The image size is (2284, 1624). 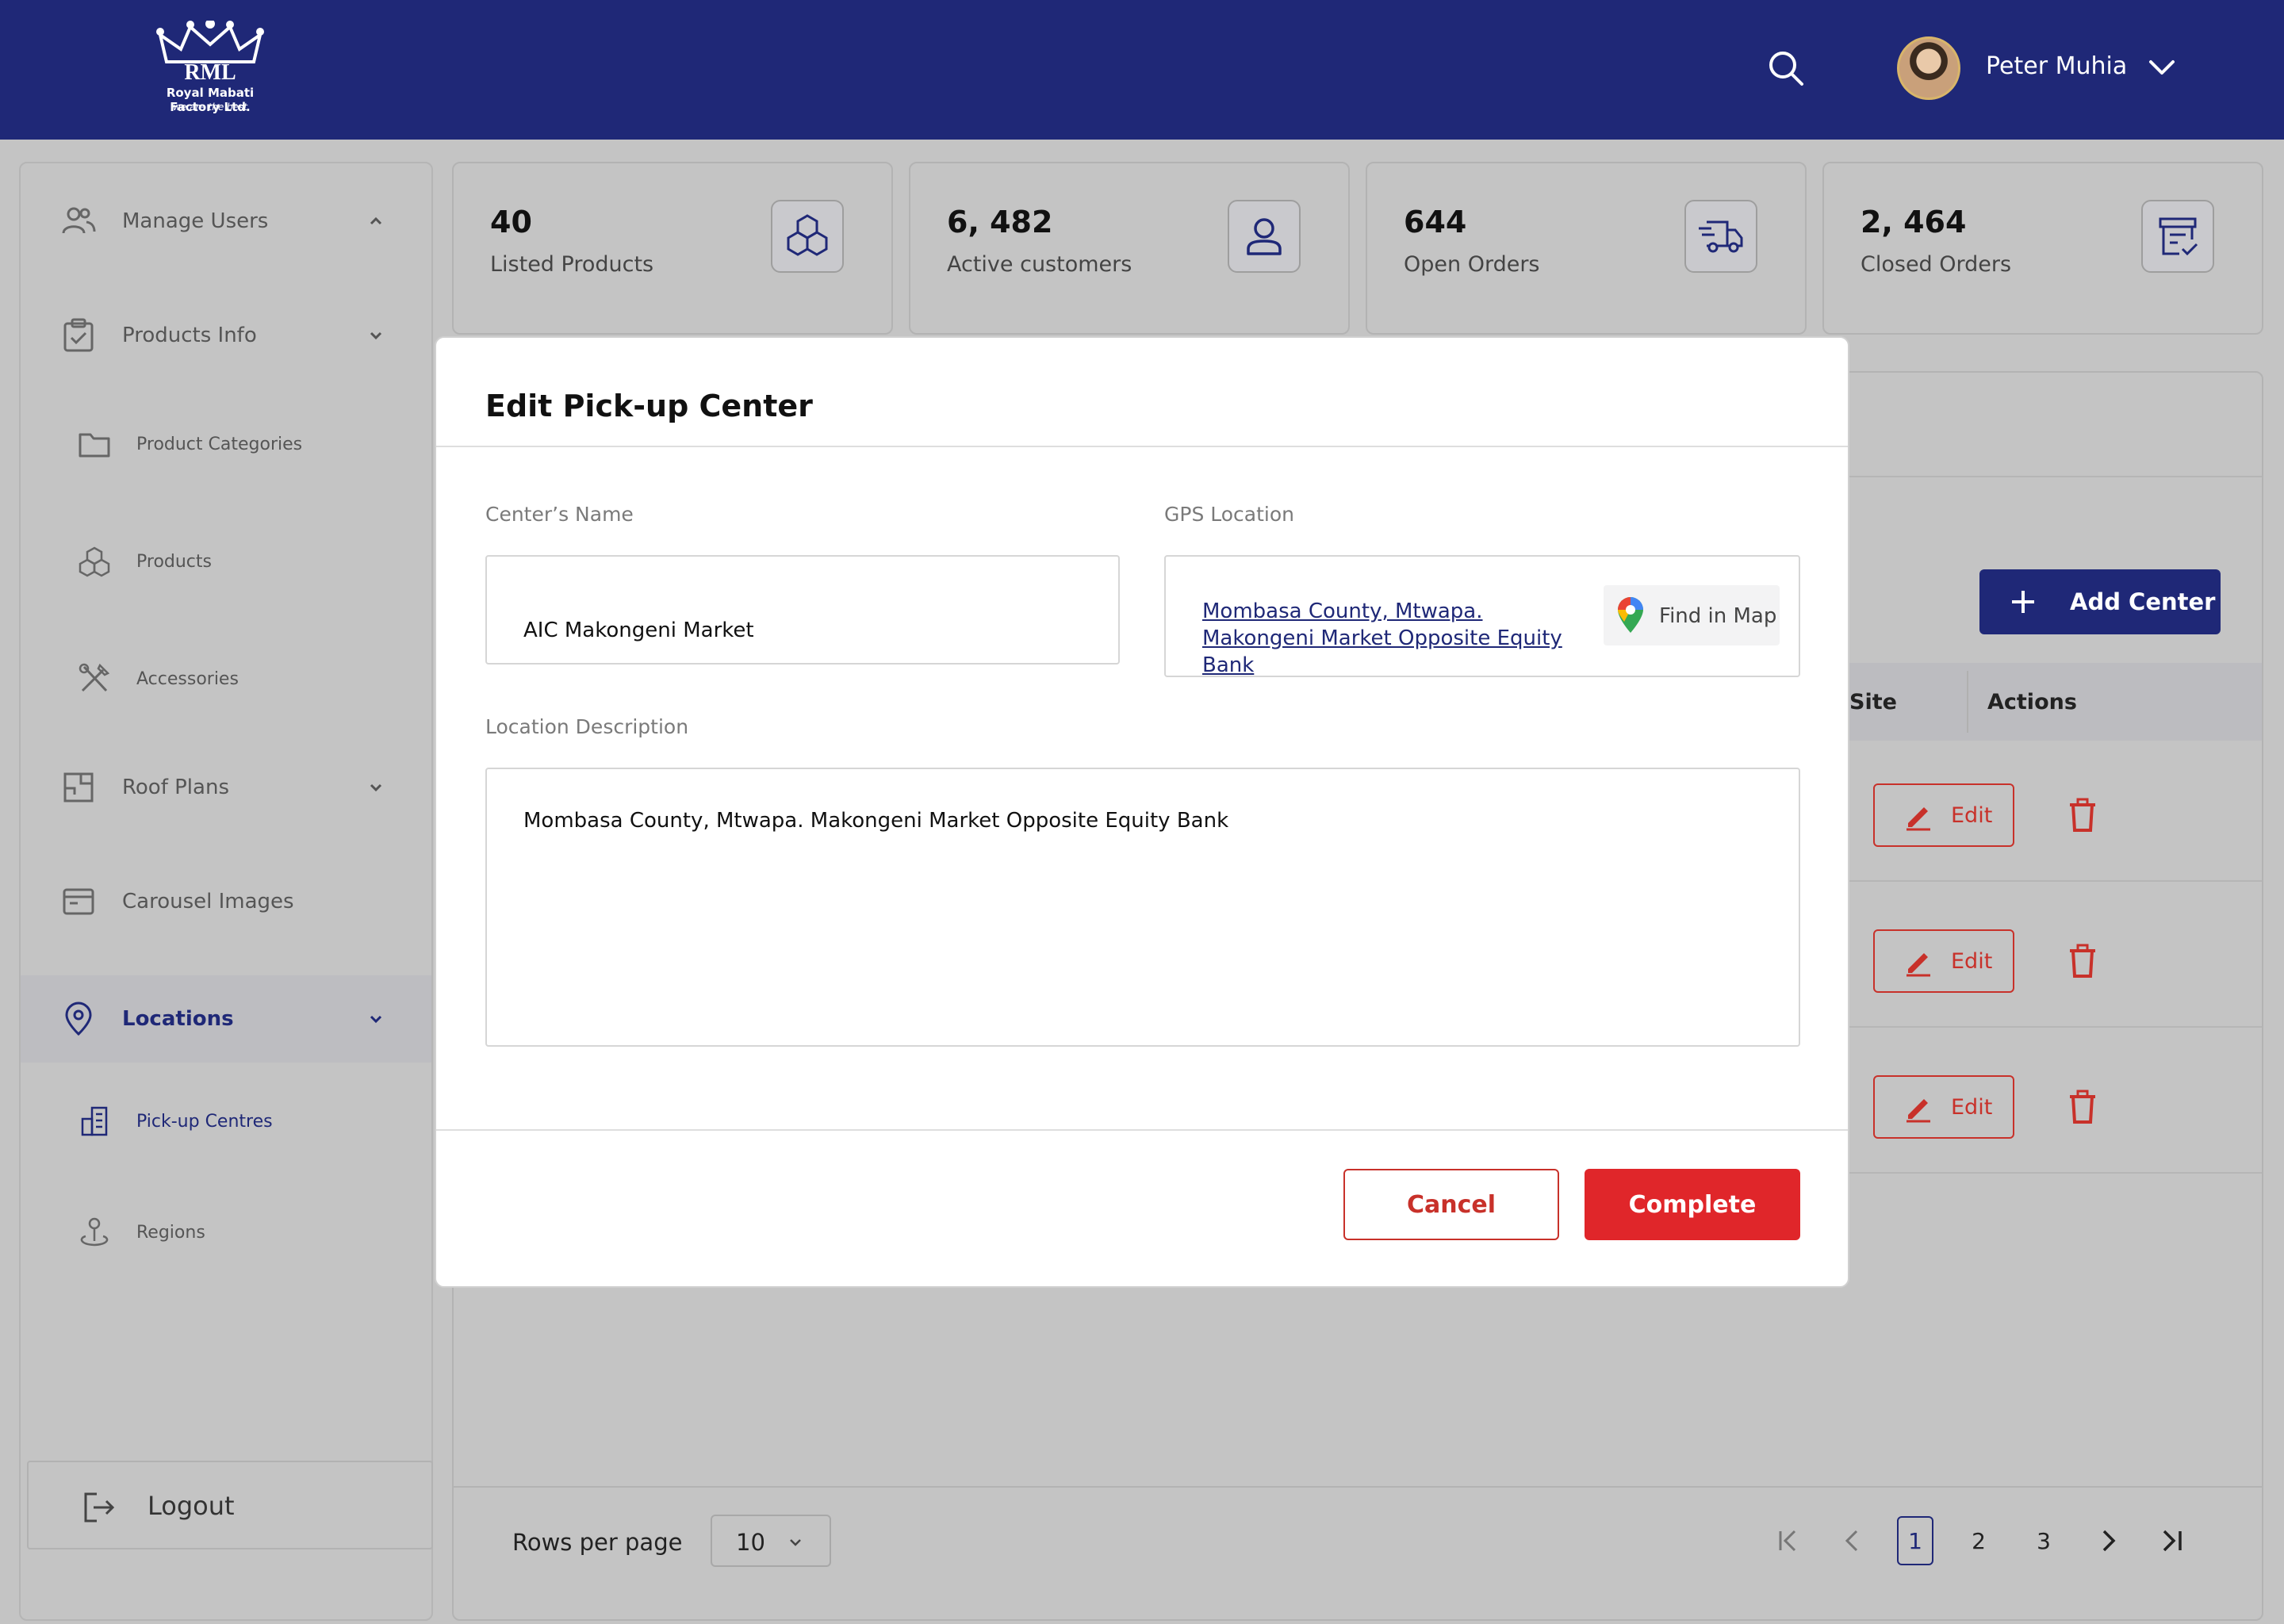 What do you see at coordinates (1978, 1540) in the screenshot?
I see `page-2-button: 2` at bounding box center [1978, 1540].